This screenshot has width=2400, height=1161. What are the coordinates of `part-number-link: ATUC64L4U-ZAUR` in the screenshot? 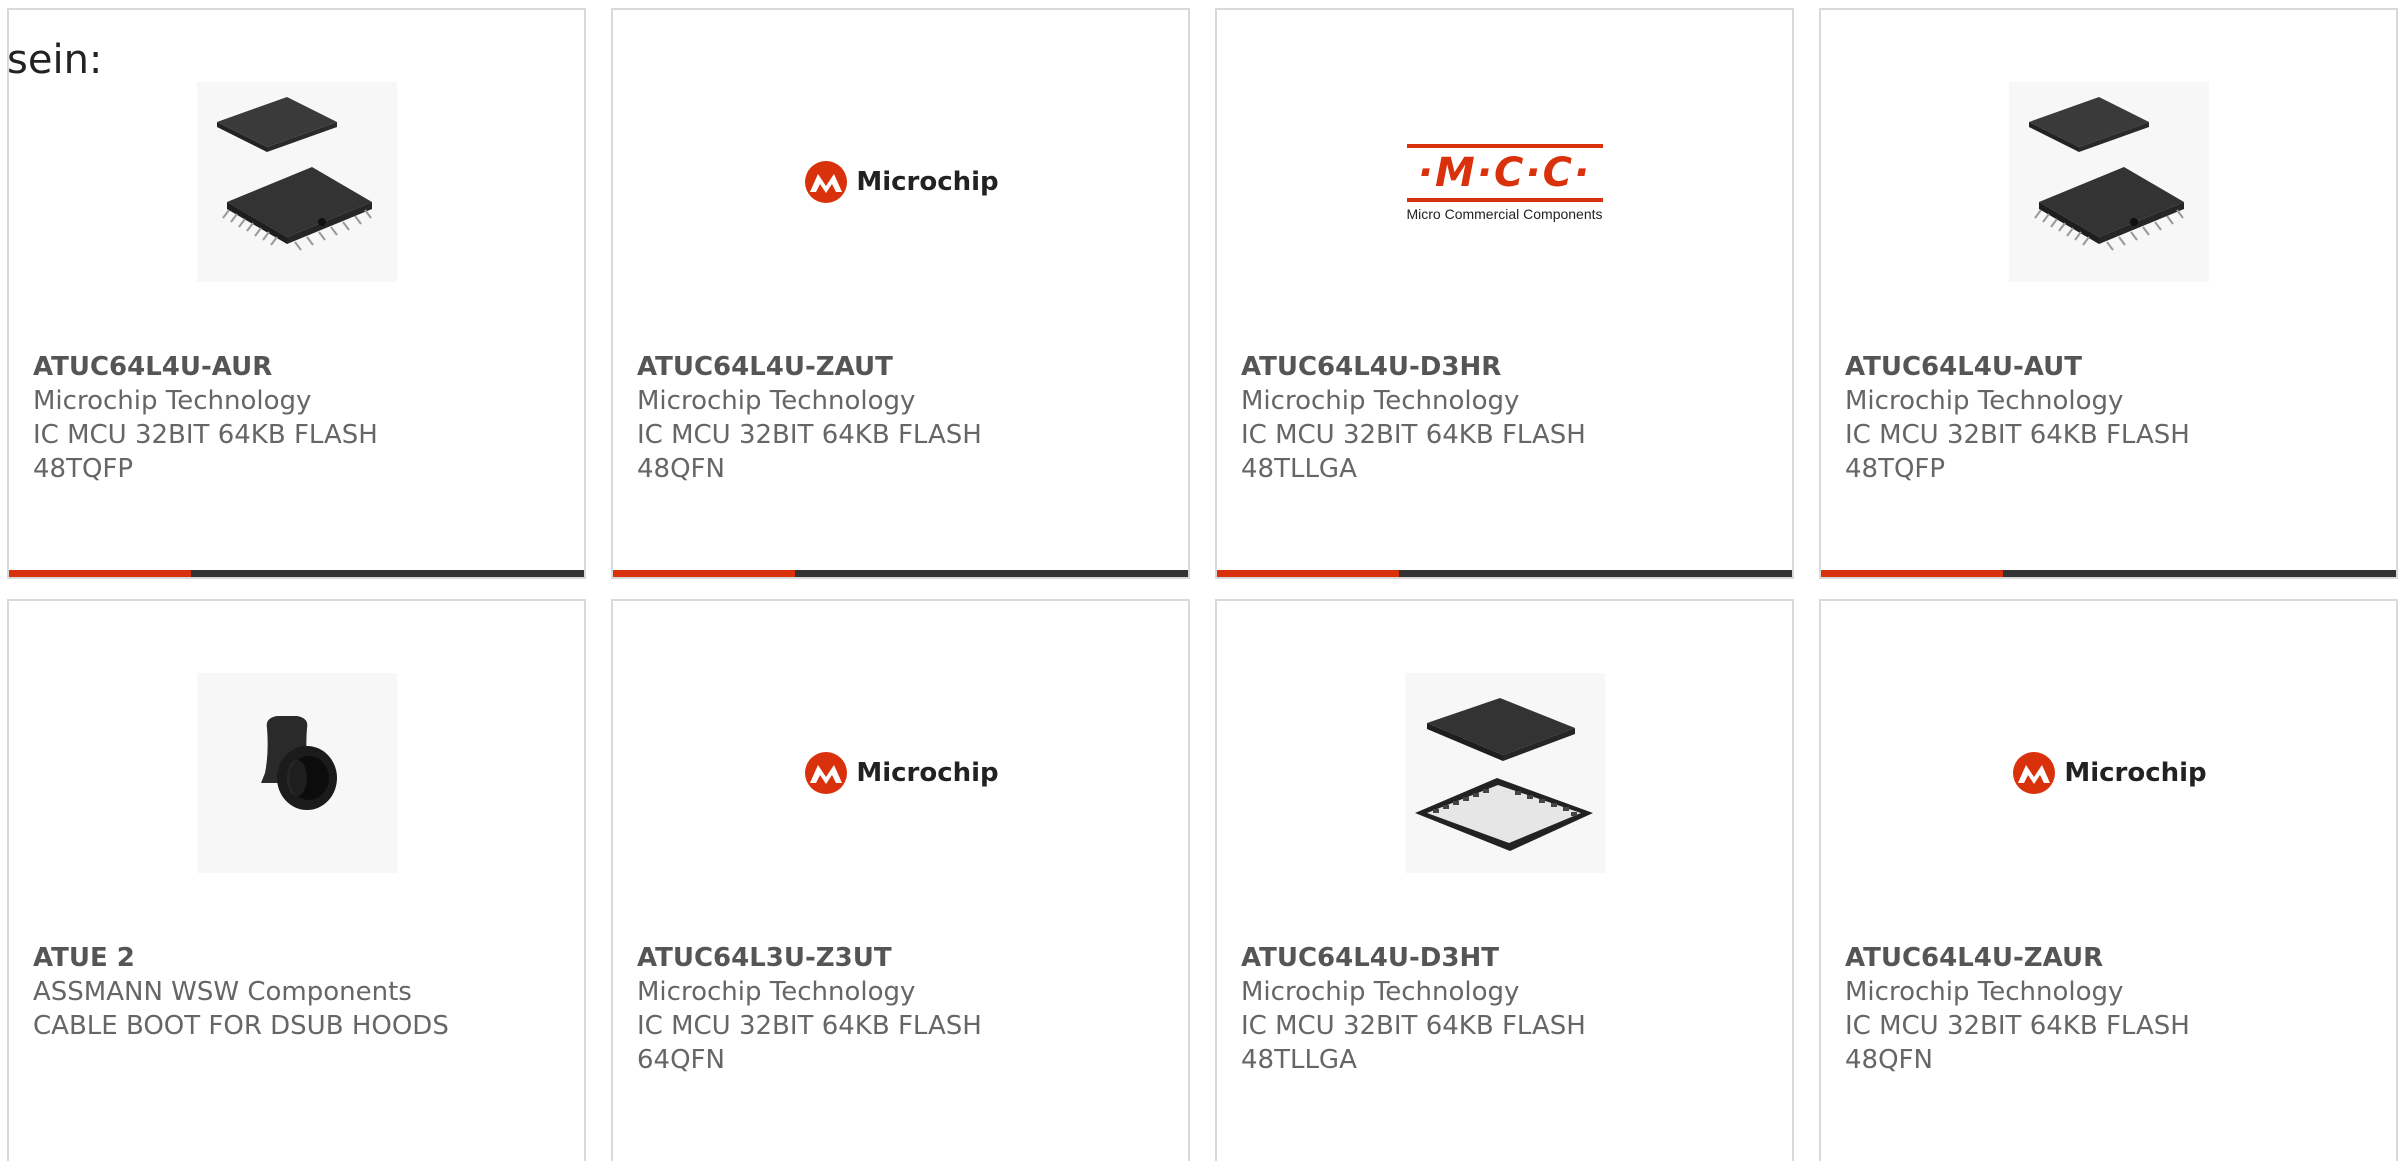 It's located at (2110, 958).